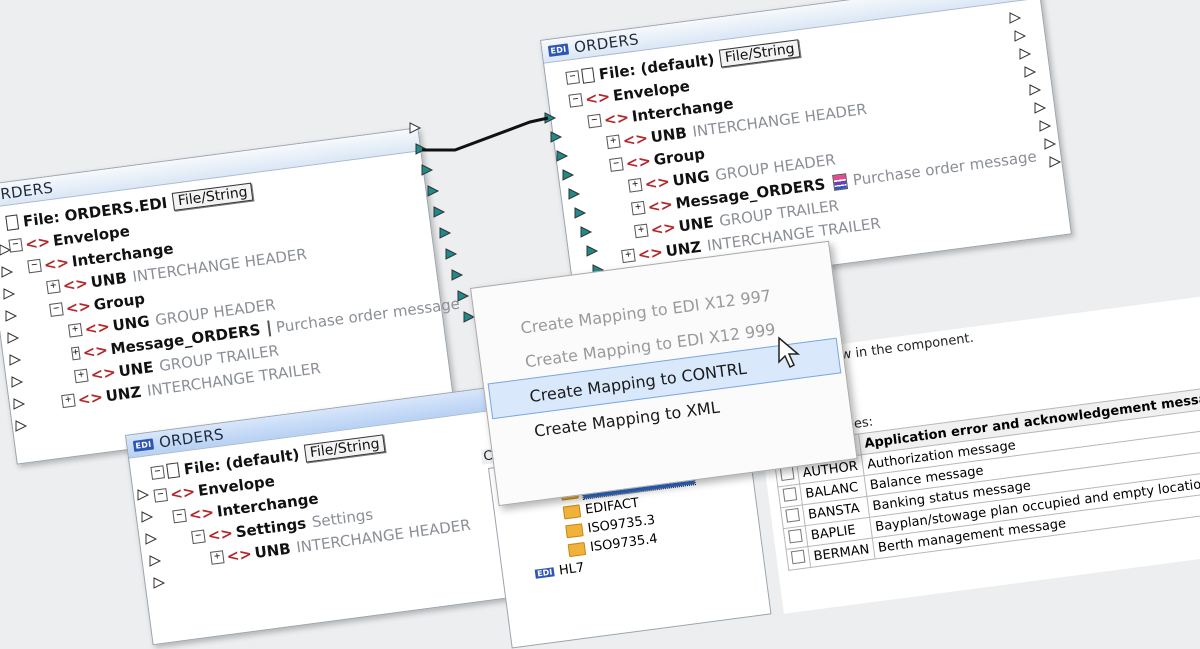  I want to click on mouse-pointer-icon, so click(789, 352).